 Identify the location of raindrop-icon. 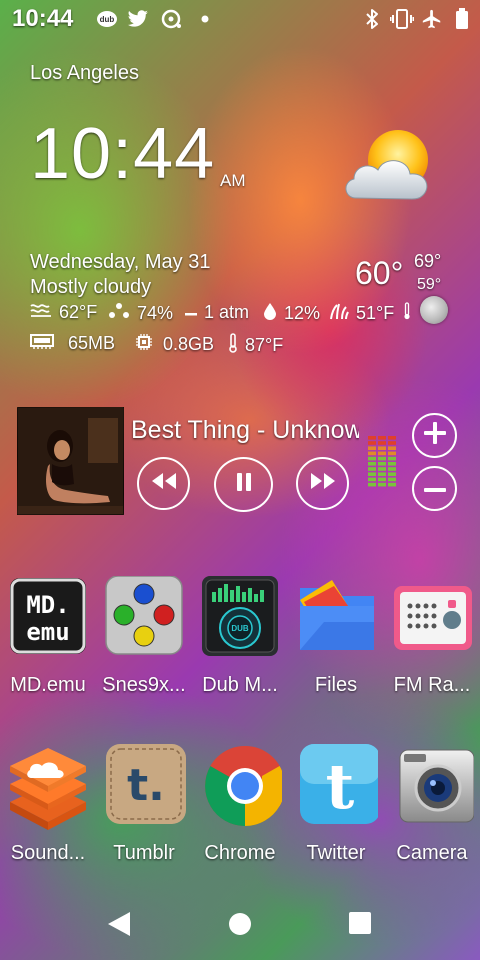
(270, 313).